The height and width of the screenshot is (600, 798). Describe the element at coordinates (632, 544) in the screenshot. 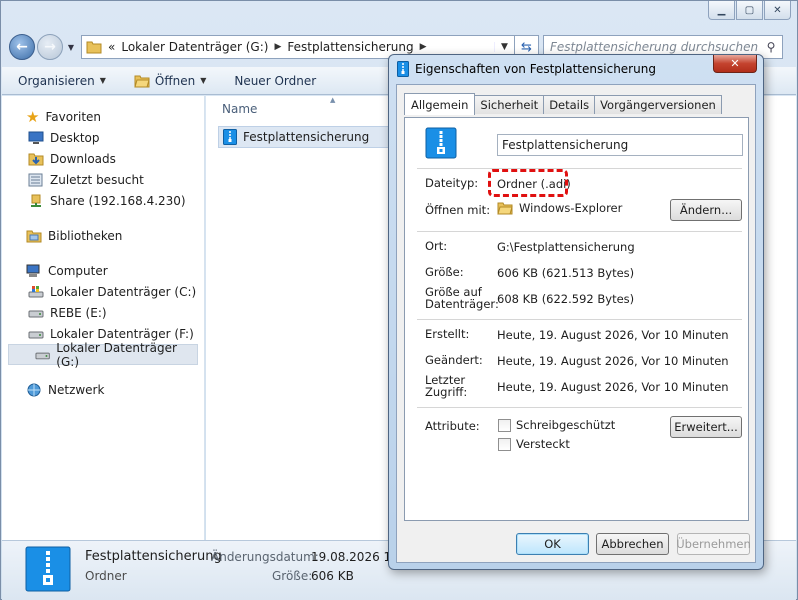

I see `cancel-button: Abbrechen` at that location.